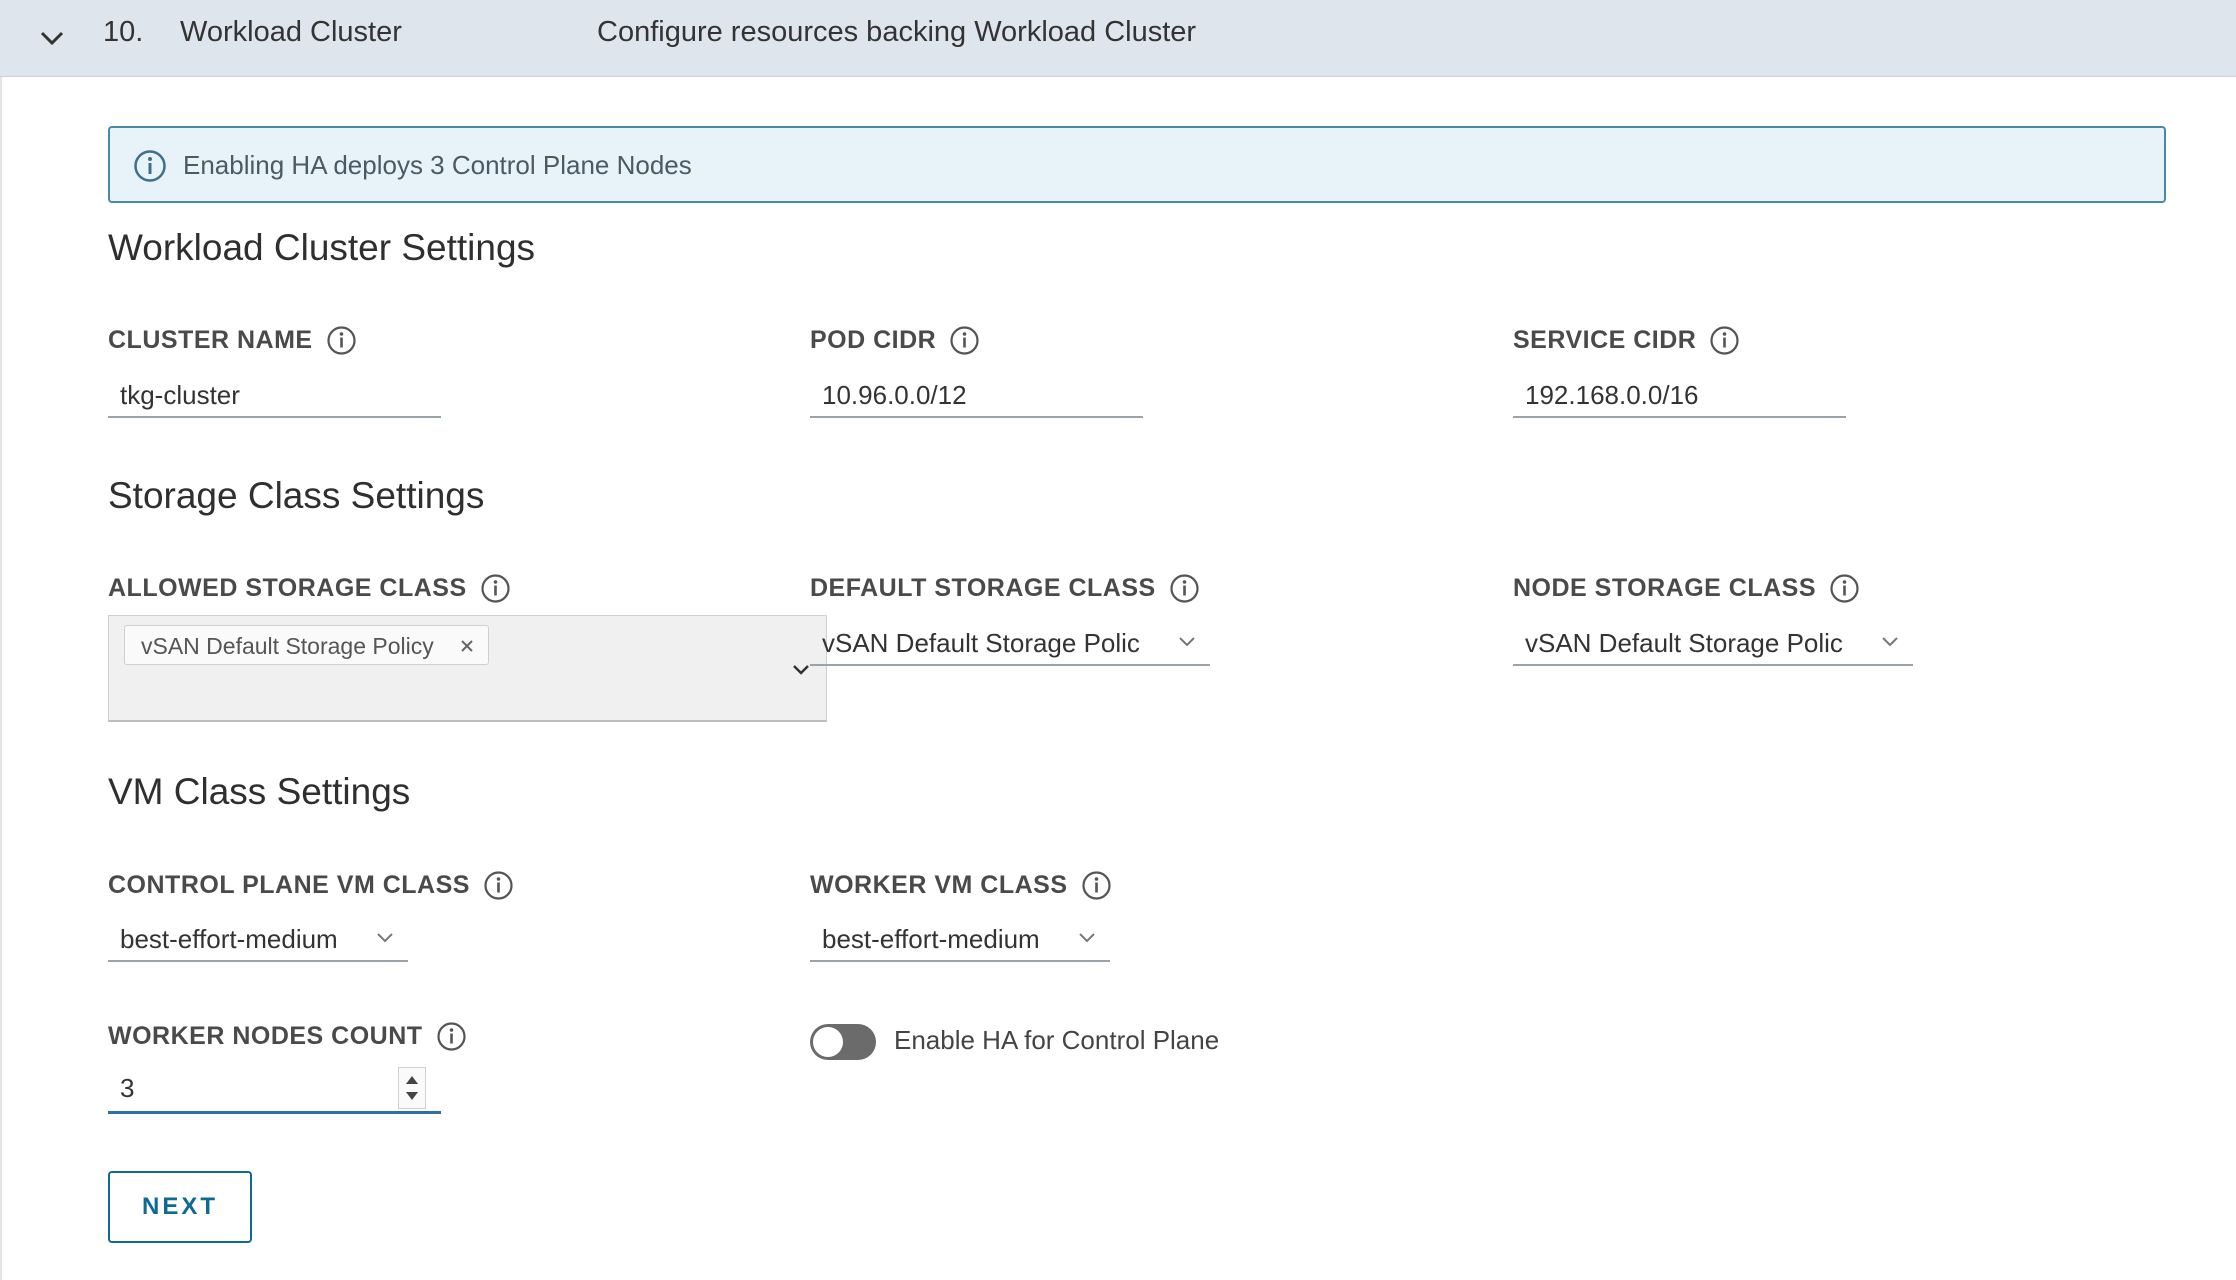 Image resolution: width=2236 pixels, height=1280 pixels. Describe the element at coordinates (981, 643) in the screenshot. I see `default-storage-value: vSAN Default Storage Polic` at that location.